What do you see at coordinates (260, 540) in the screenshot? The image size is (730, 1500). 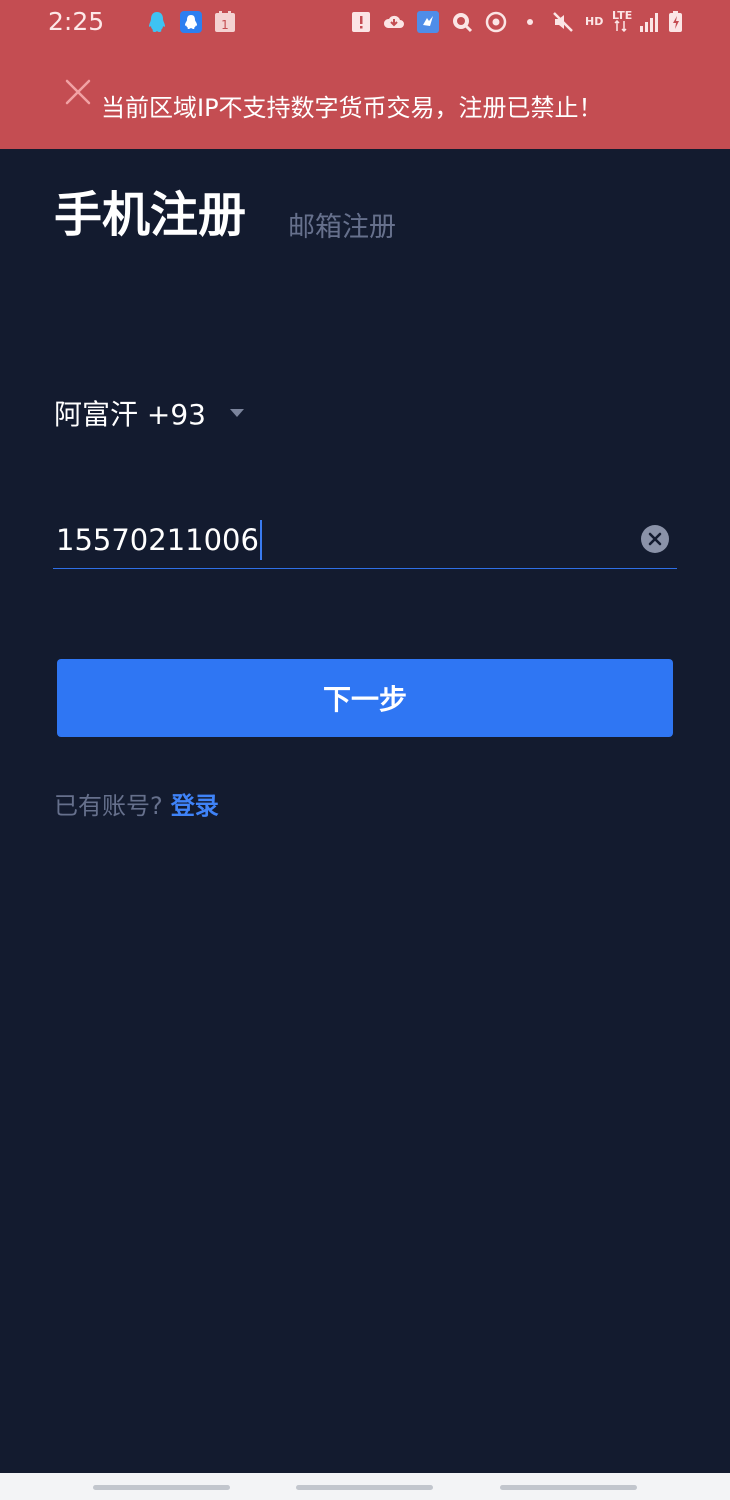 I see `text-cursor` at bounding box center [260, 540].